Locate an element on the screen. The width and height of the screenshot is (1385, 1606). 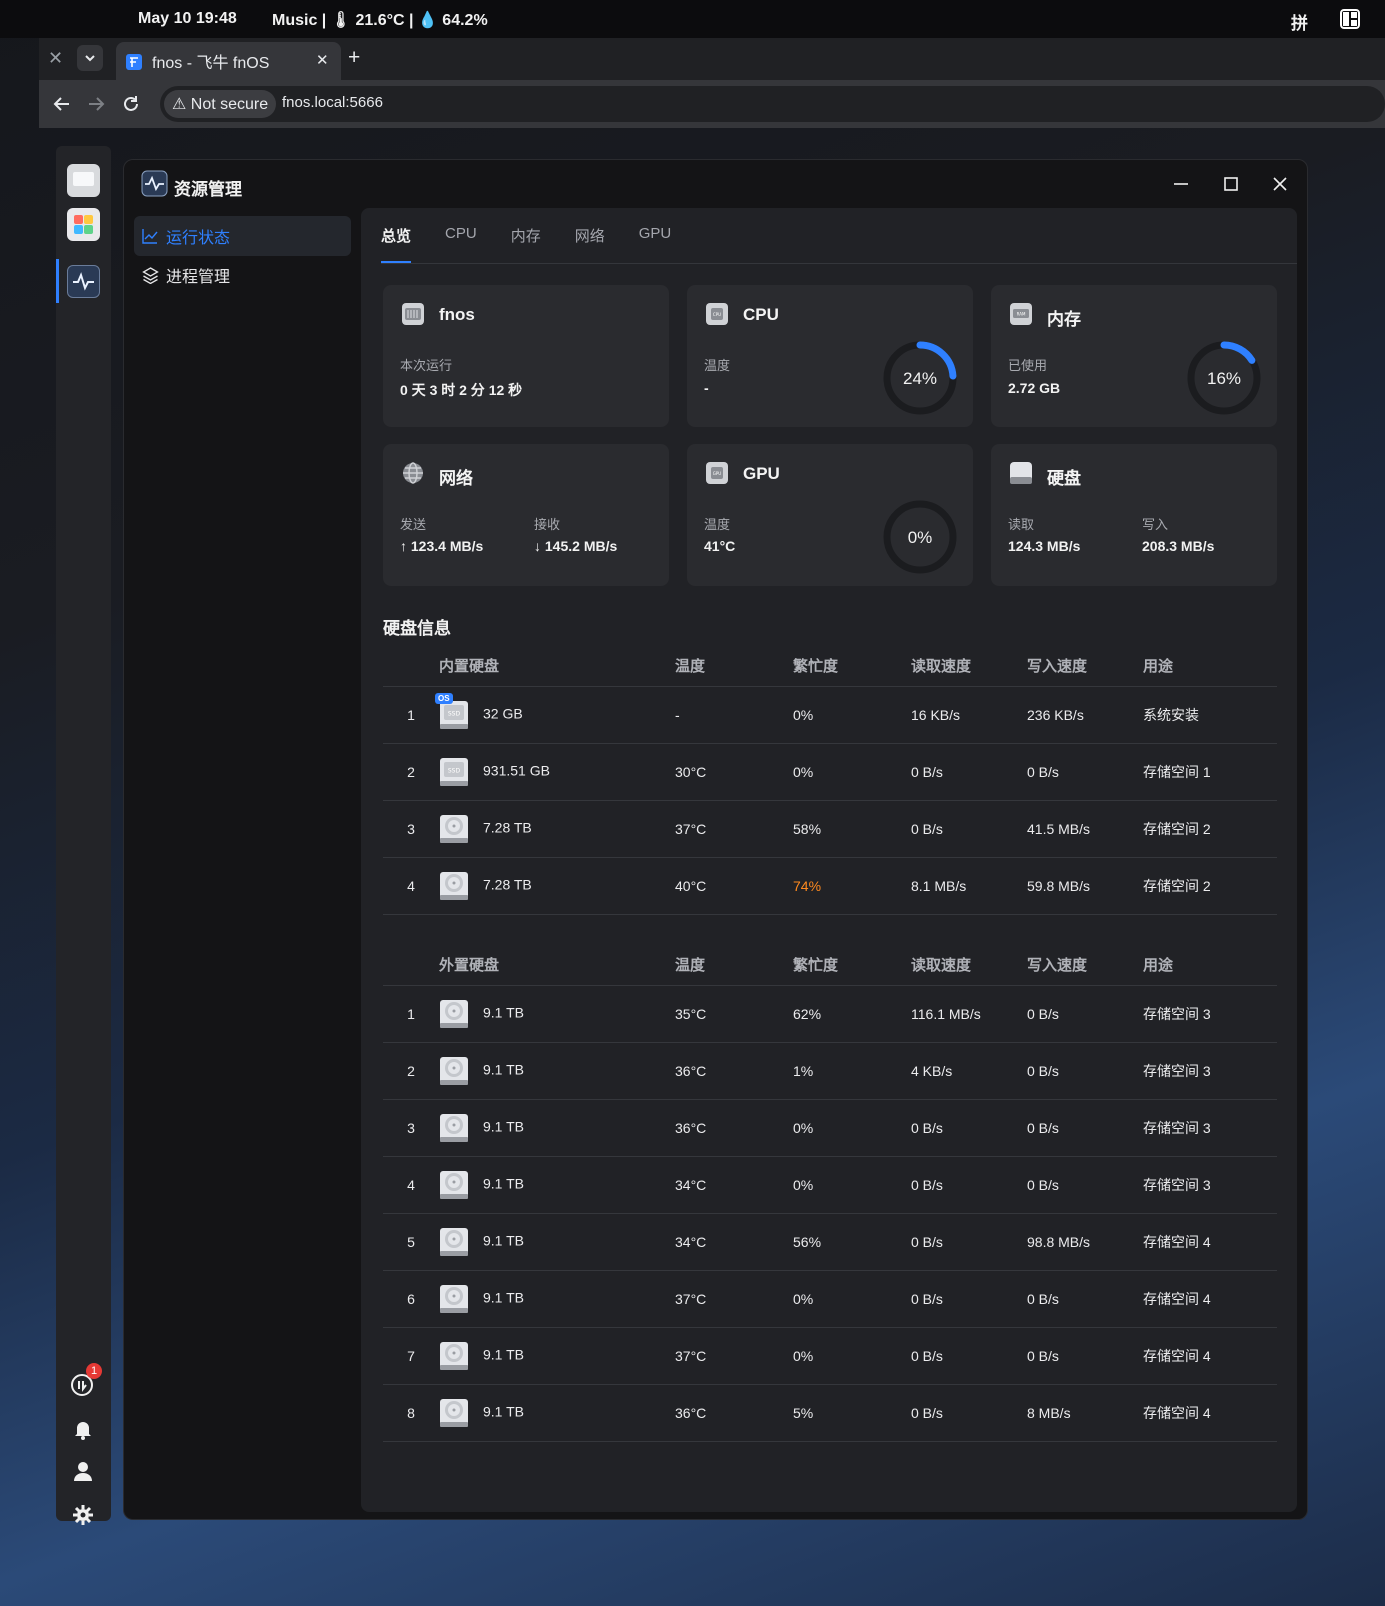
update-icon: 1 is located at coordinates (85, 1380).